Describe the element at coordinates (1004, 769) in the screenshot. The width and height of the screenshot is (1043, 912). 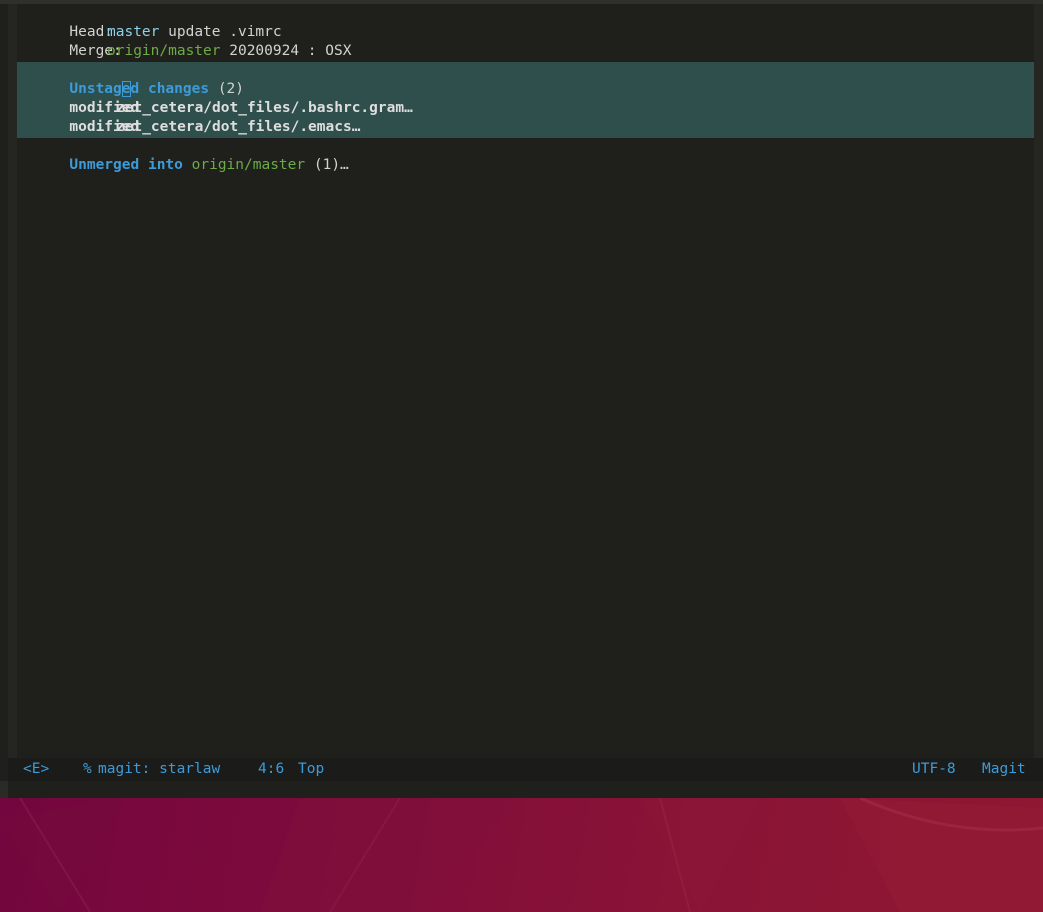
I see `major-mode: Magit` at that location.